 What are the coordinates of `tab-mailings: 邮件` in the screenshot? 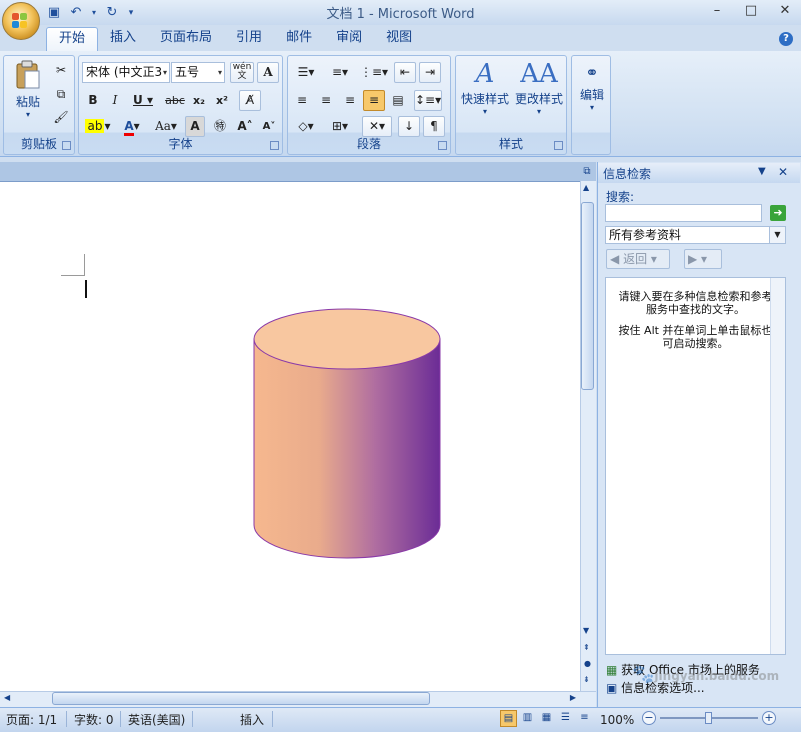 It's located at (299, 39).